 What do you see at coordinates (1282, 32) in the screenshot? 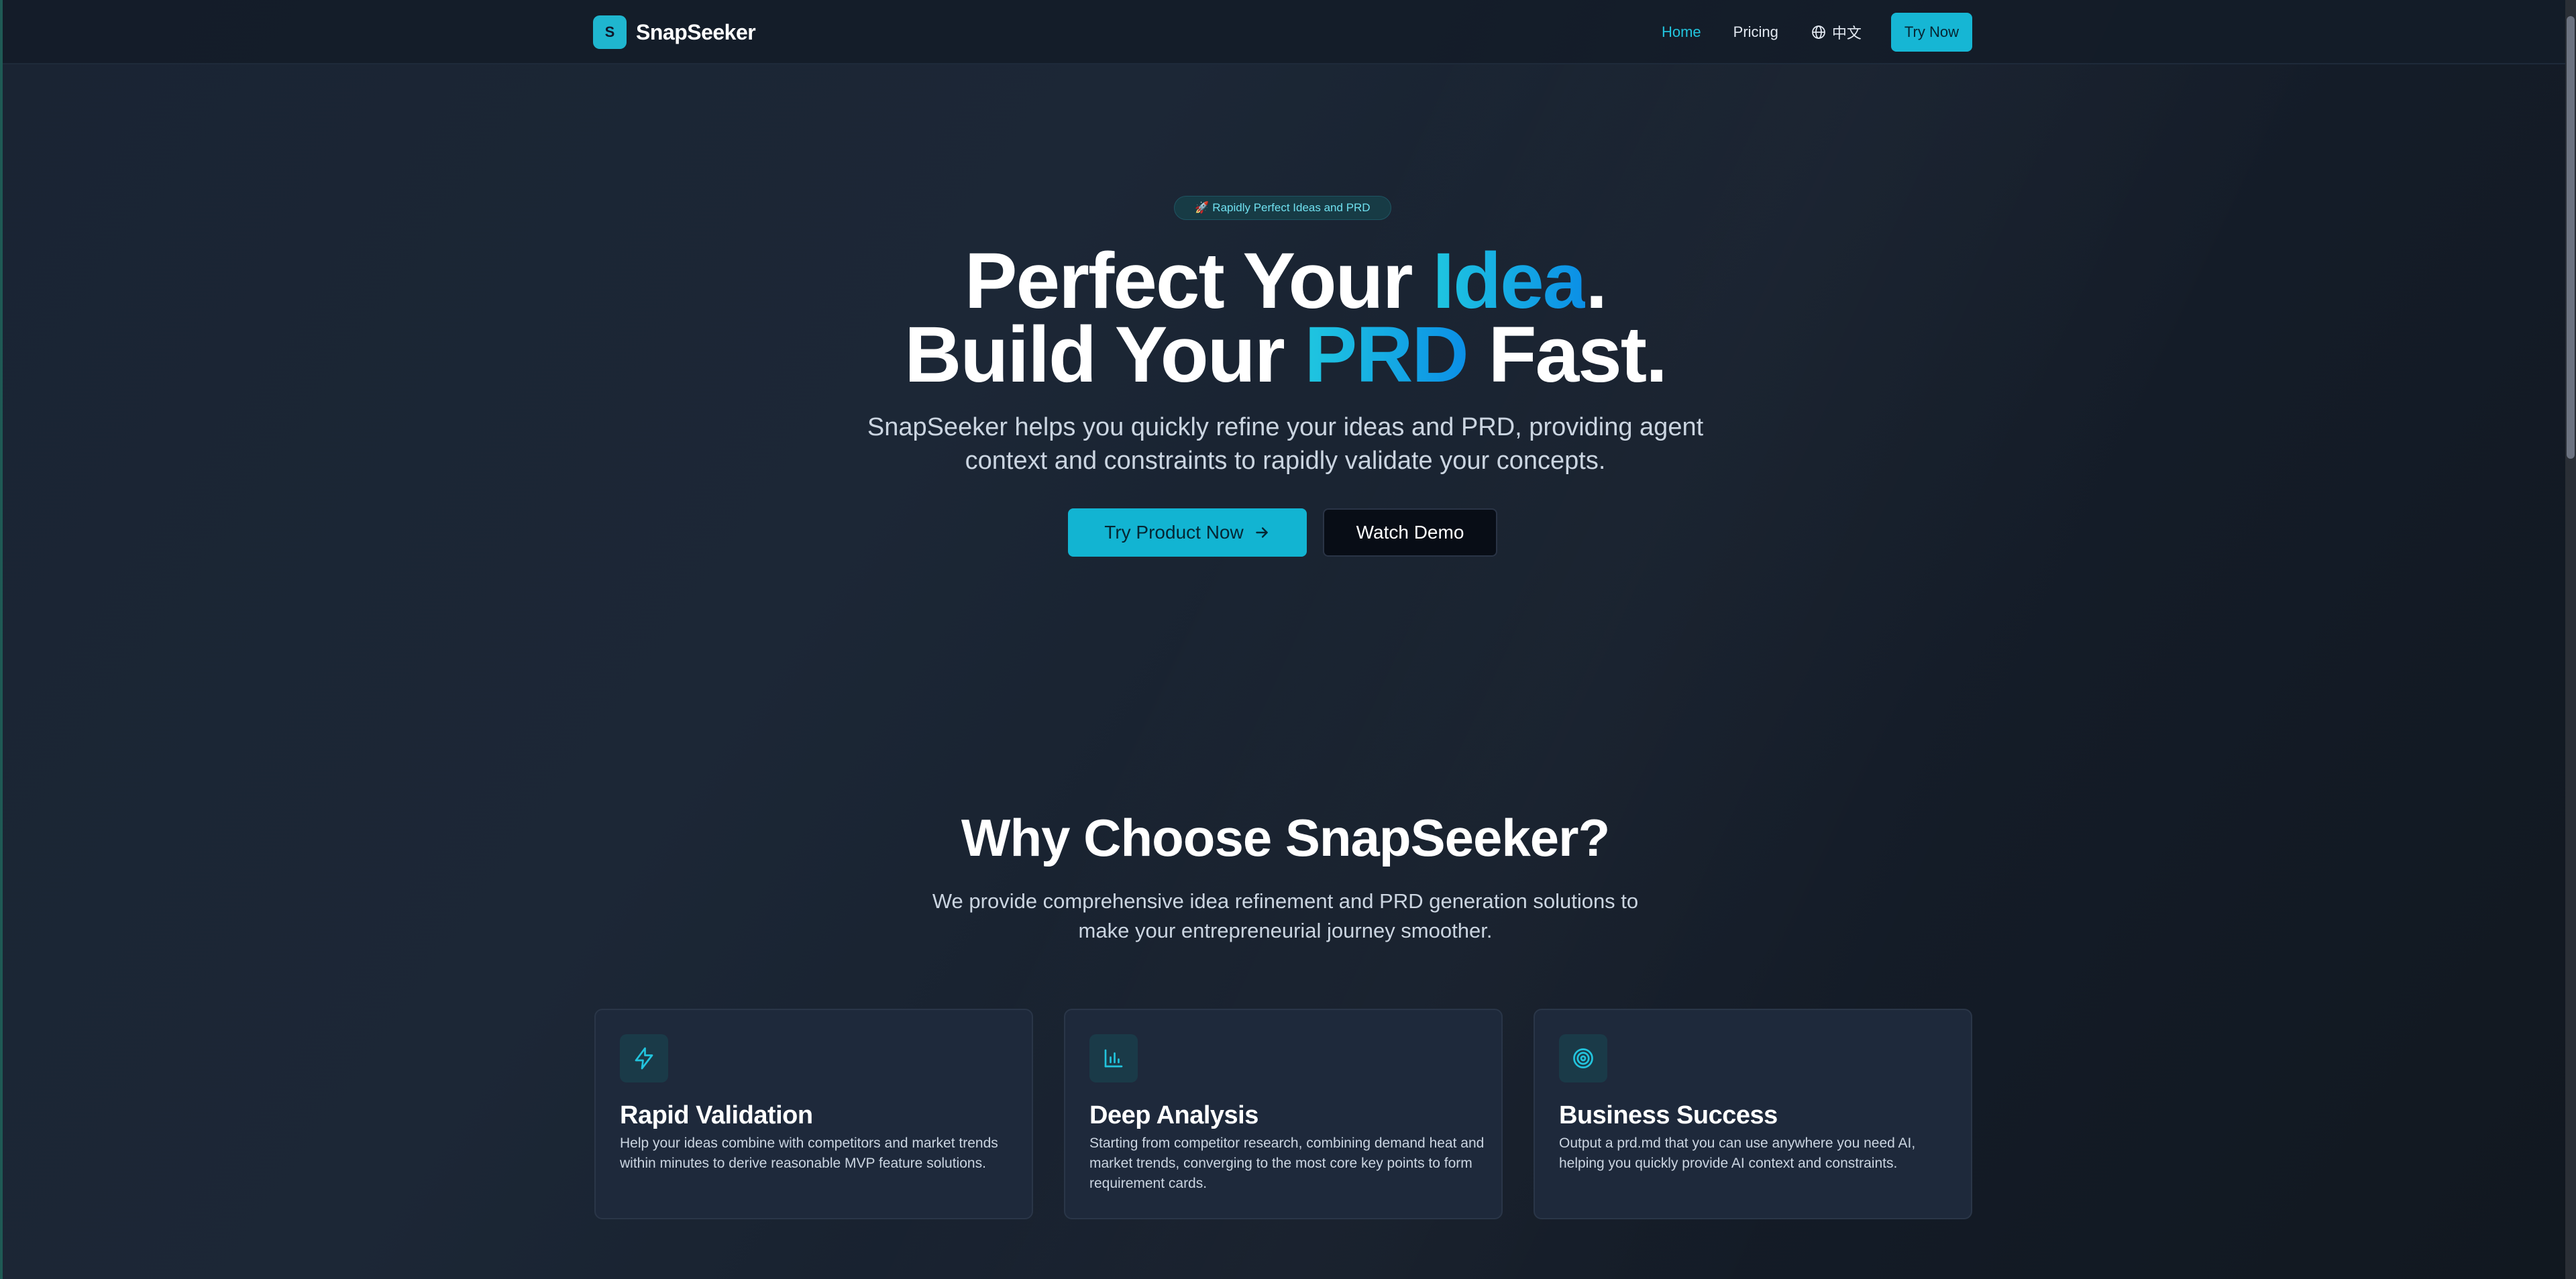
I see `nav-container: S SnapSeeker Home Pricing 中文 Try Now` at bounding box center [1282, 32].